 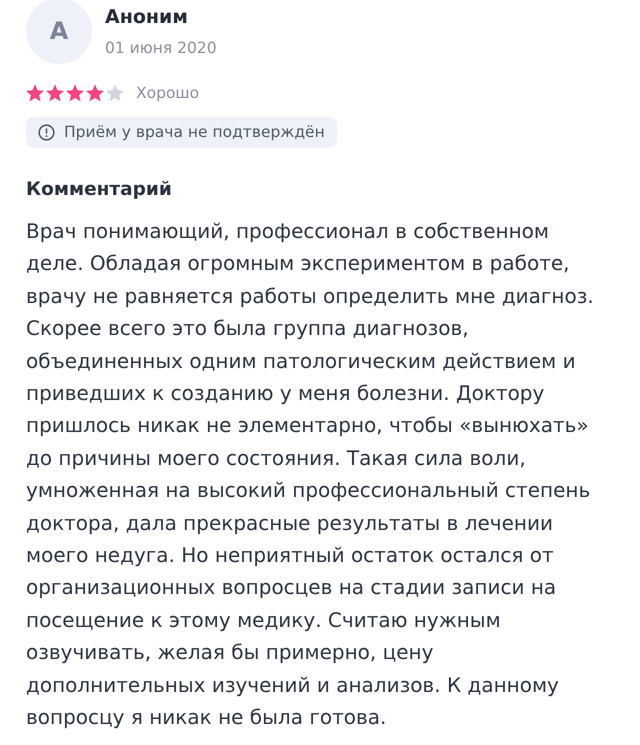 I want to click on author-name: Аноним, so click(x=147, y=17).